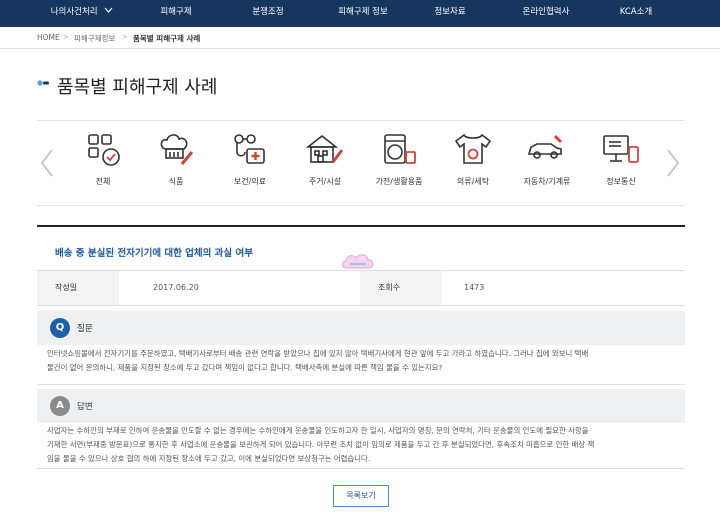 Image resolution: width=720 pixels, height=526 pixels. I want to click on chevron-left-icon, so click(47, 163).